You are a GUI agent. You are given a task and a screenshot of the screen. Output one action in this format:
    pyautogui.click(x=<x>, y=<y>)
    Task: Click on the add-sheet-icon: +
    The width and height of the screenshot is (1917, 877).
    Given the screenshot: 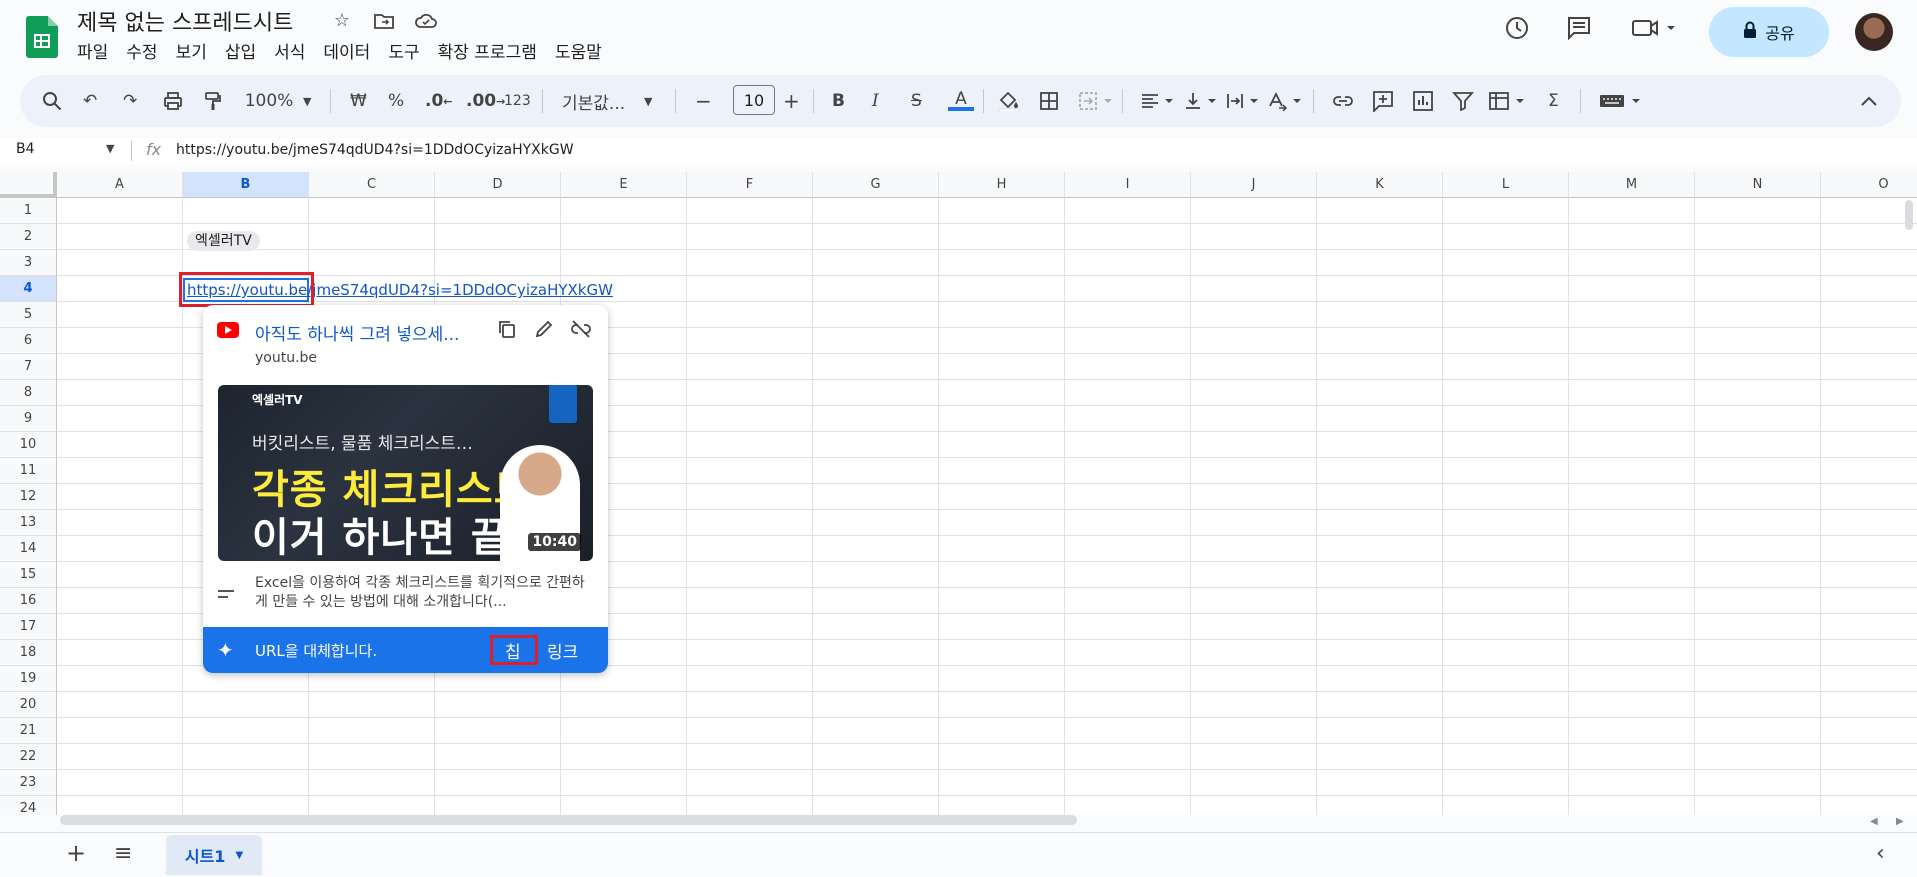 What is the action you would take?
    pyautogui.click(x=76, y=853)
    